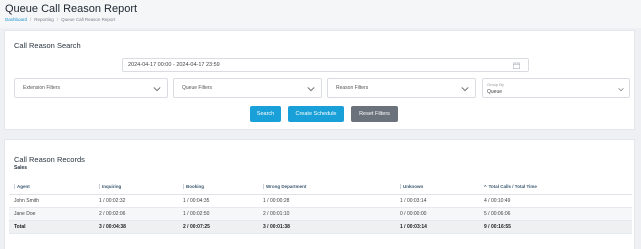 The width and height of the screenshot is (641, 249). What do you see at coordinates (316, 114) in the screenshot?
I see `create-schedule-button: Create Schedule` at bounding box center [316, 114].